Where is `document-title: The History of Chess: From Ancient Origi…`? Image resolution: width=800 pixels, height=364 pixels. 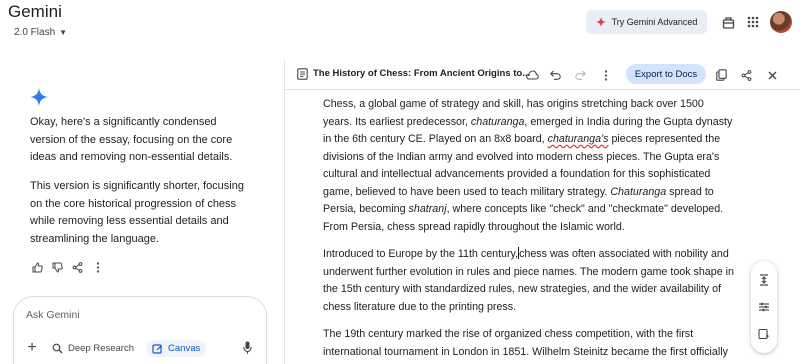
document-title: The History of Chess: From Ancient Origi… is located at coordinates (422, 73).